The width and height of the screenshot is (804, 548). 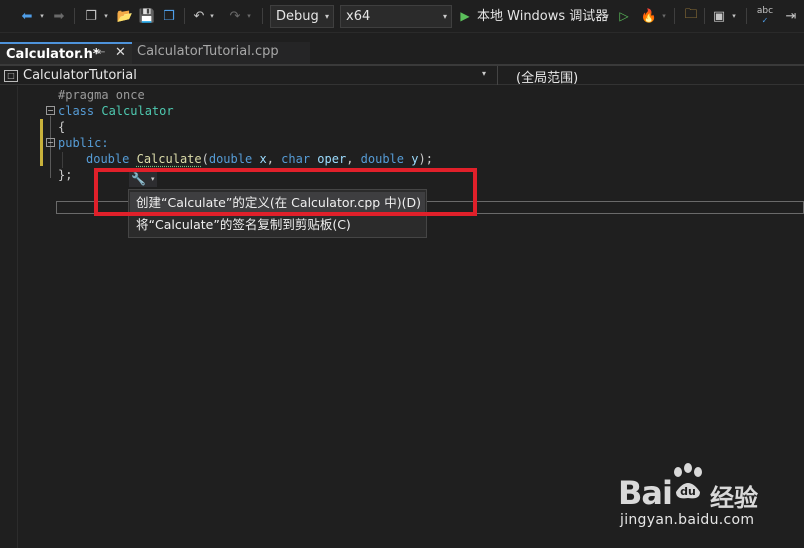 What do you see at coordinates (249, 75) in the screenshot?
I see `project-dropdown: □ CalculatorTutorial` at bounding box center [249, 75].